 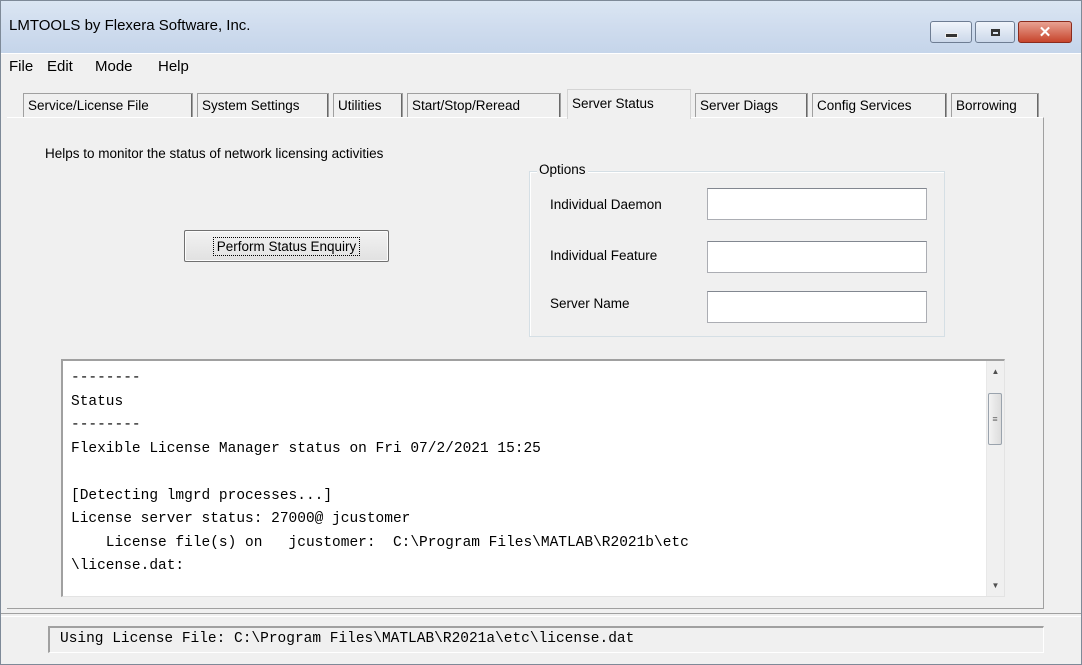 I want to click on tab-server-diags: Server Diags, so click(x=751, y=105).